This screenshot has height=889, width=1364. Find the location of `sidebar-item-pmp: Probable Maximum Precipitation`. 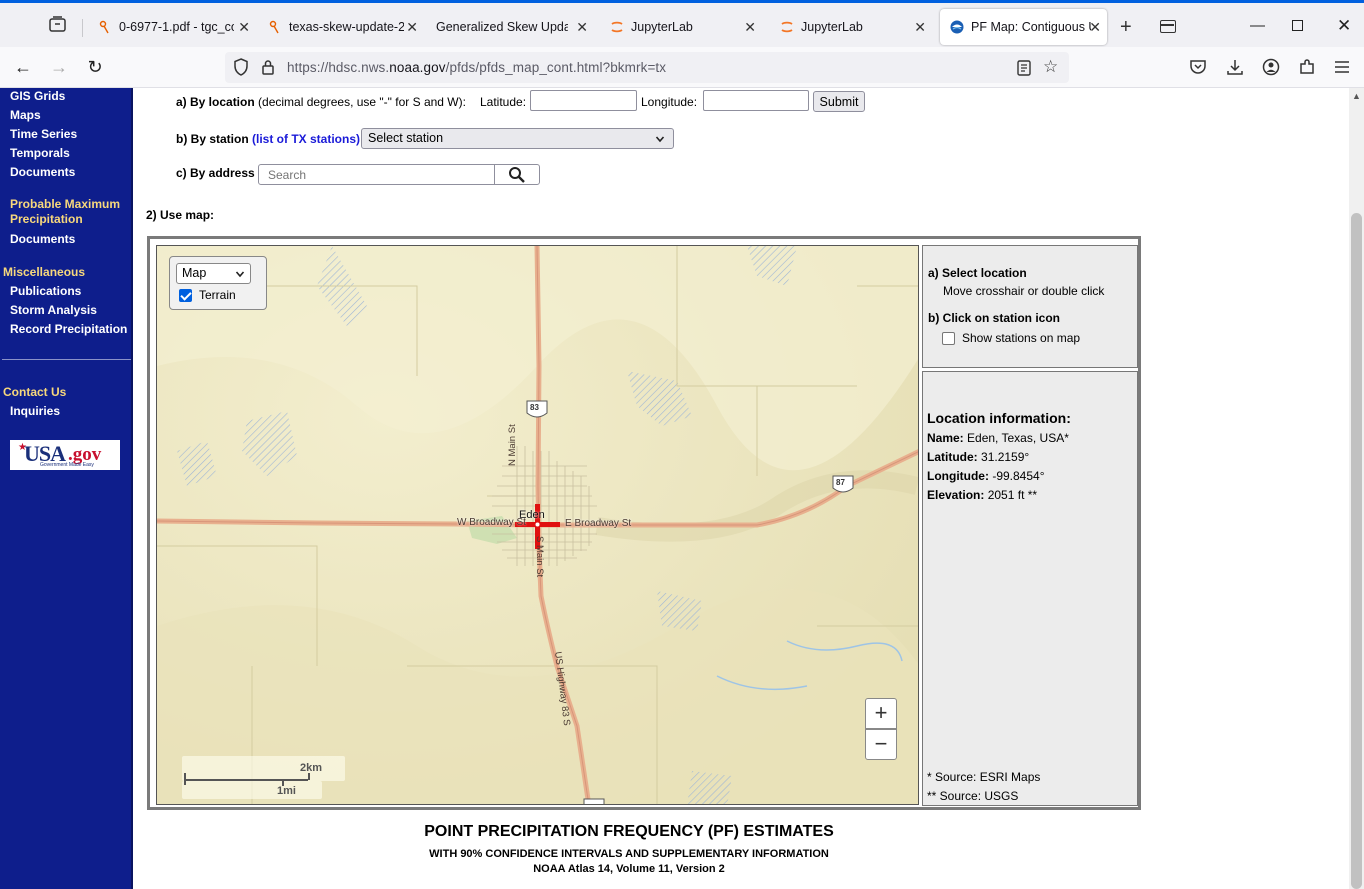

sidebar-item-pmp: Probable Maximum Precipitation is located at coordinates (69, 212).